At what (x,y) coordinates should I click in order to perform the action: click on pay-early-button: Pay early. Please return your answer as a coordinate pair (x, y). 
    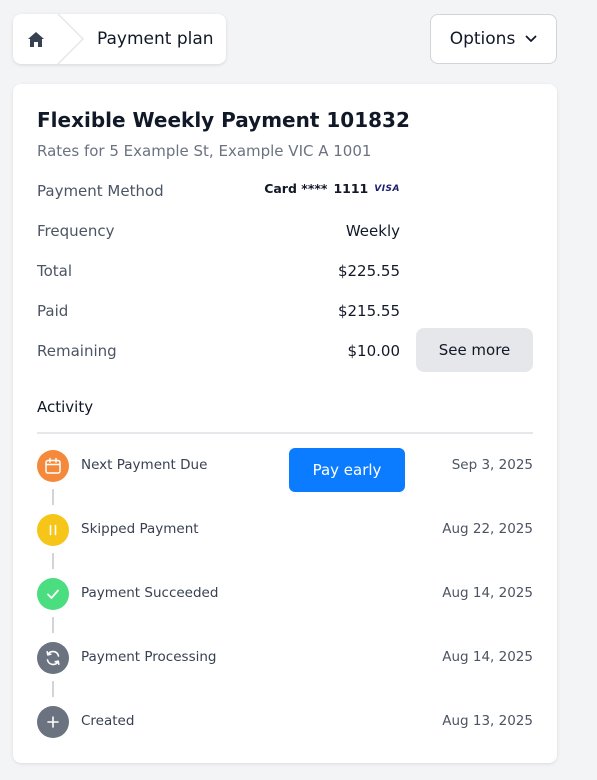
    Looking at the image, I should click on (347, 470).